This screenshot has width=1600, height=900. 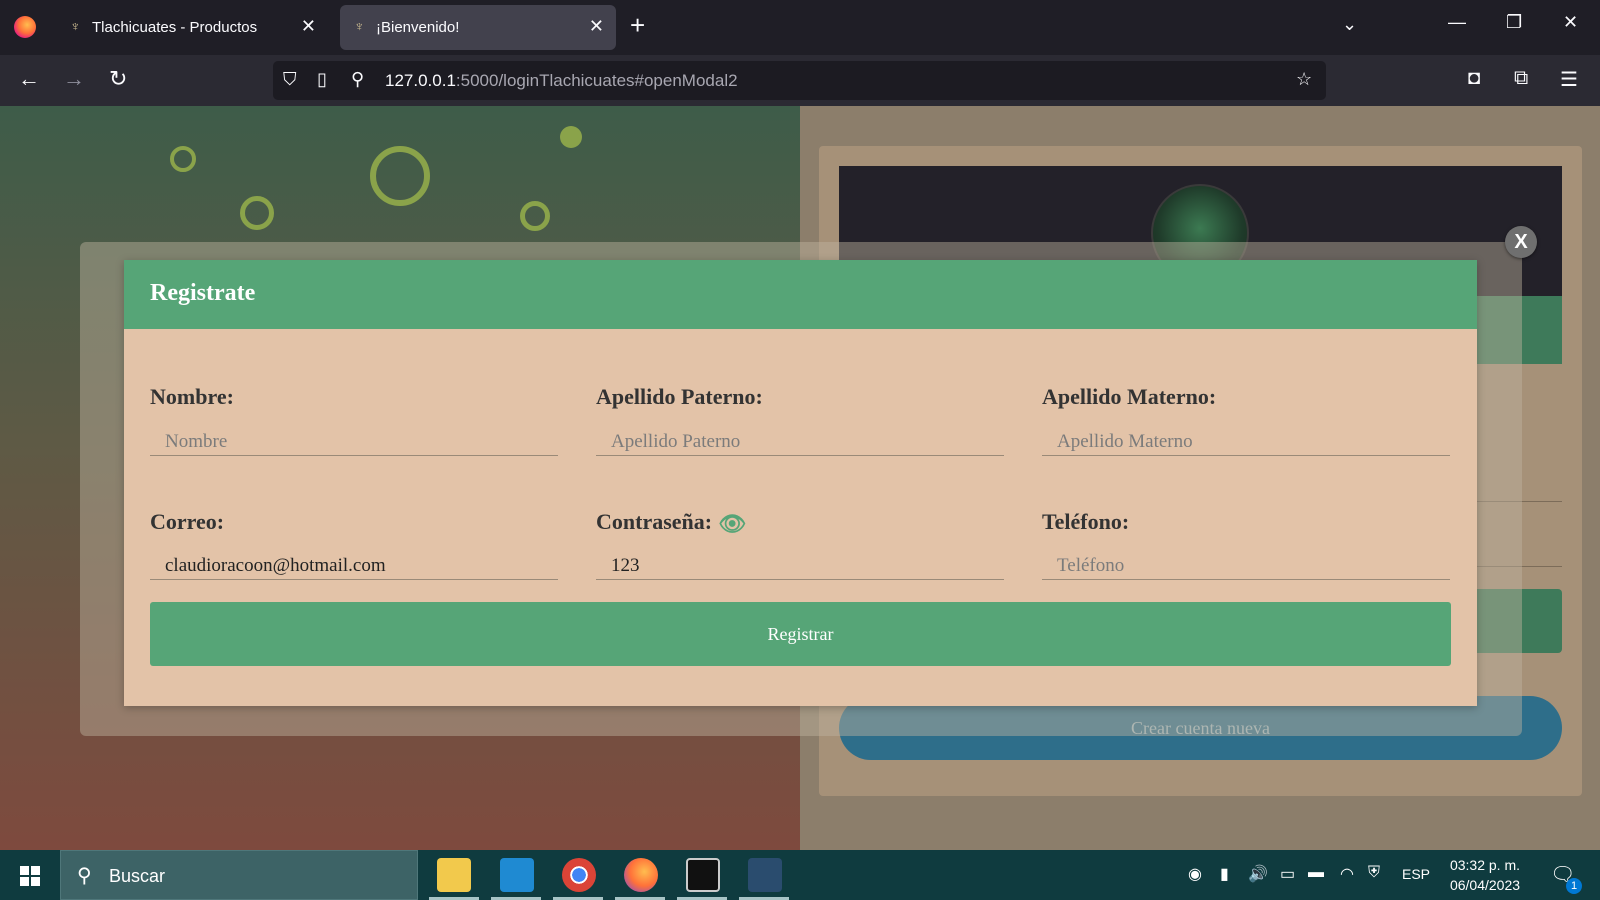 I want to click on minimize-icon: —, so click(x=1457, y=22).